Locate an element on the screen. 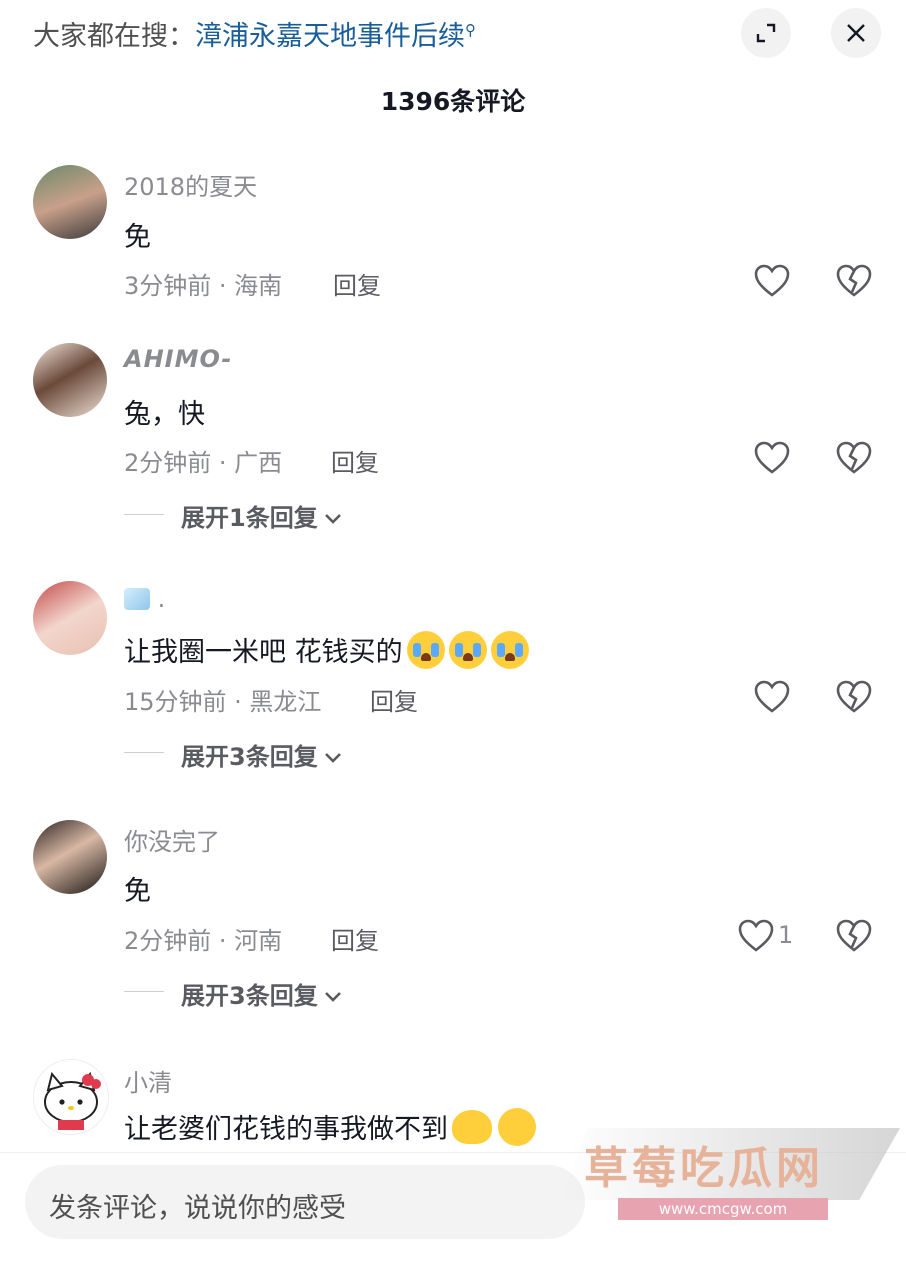 Image resolution: width=906 pixels, height=1281 pixels. close-button is located at coordinates (856, 33).